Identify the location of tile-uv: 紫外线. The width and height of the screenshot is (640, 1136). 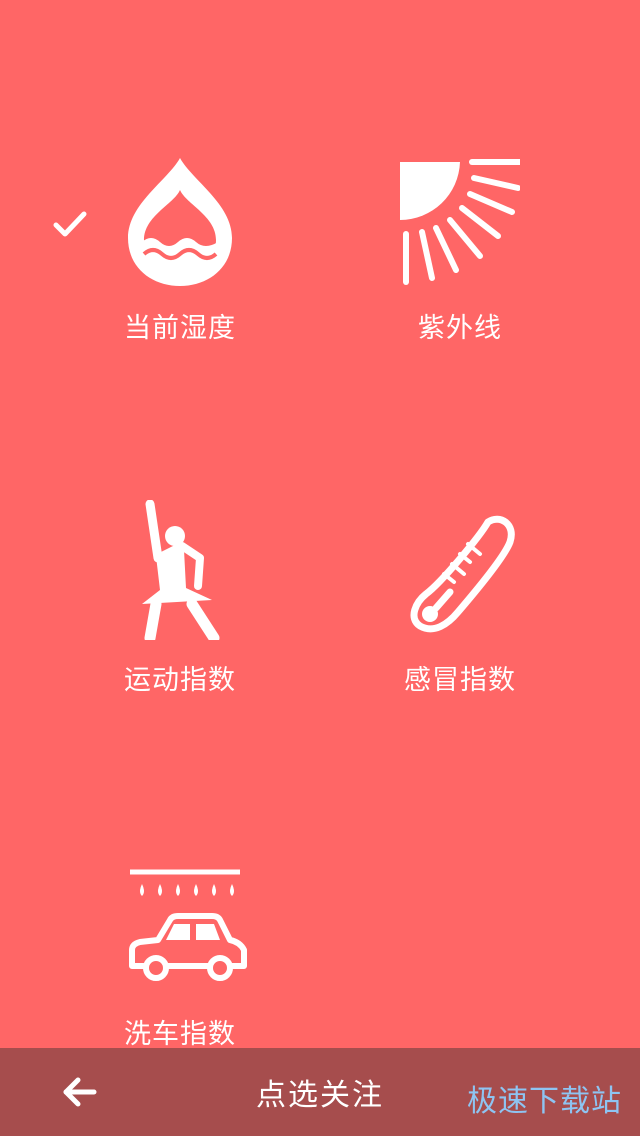
(460, 265).